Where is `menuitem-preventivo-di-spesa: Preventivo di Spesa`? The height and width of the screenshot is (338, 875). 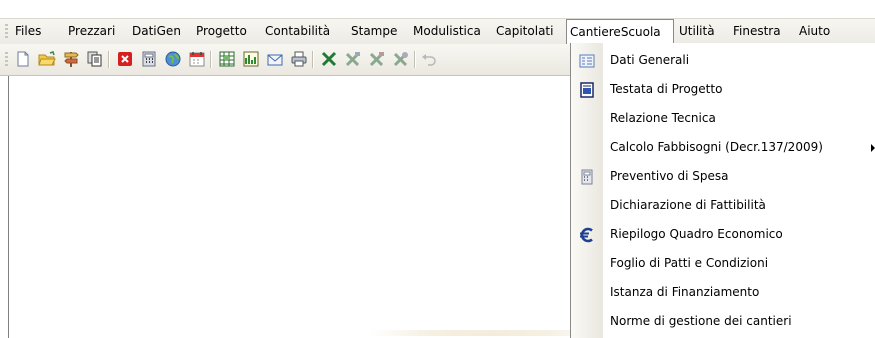 menuitem-preventivo-di-spesa: Preventivo di Spesa is located at coordinates (723, 177).